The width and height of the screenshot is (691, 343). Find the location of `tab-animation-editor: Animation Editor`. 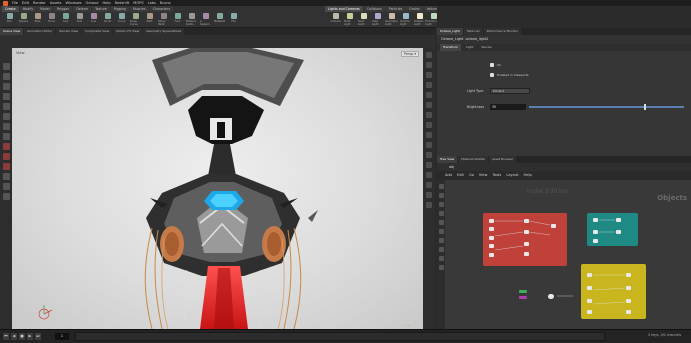

tab-animation-editor: Animation Editor is located at coordinates (40, 31).